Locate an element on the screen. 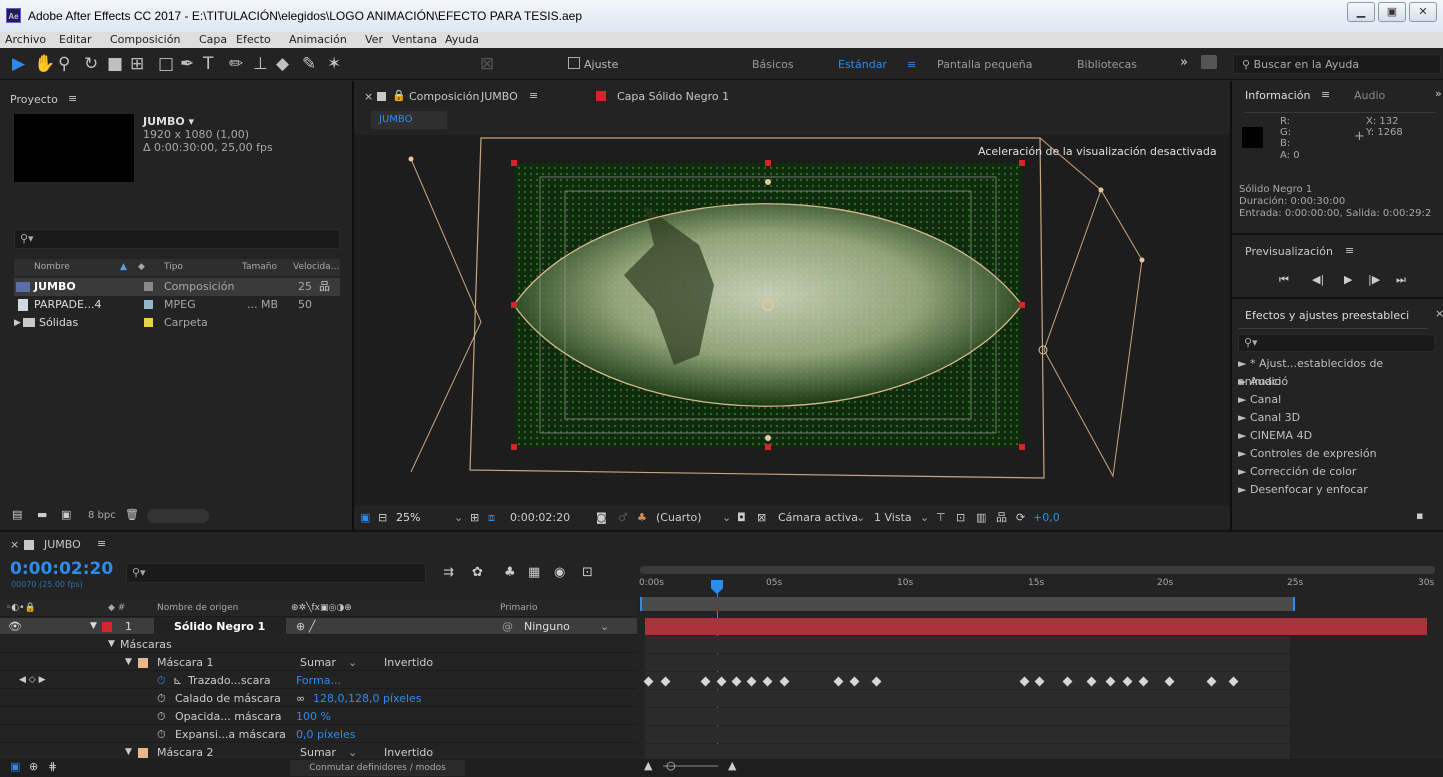 The image size is (1443, 777). frame-blending-icon: ▦ is located at coordinates (534, 572).